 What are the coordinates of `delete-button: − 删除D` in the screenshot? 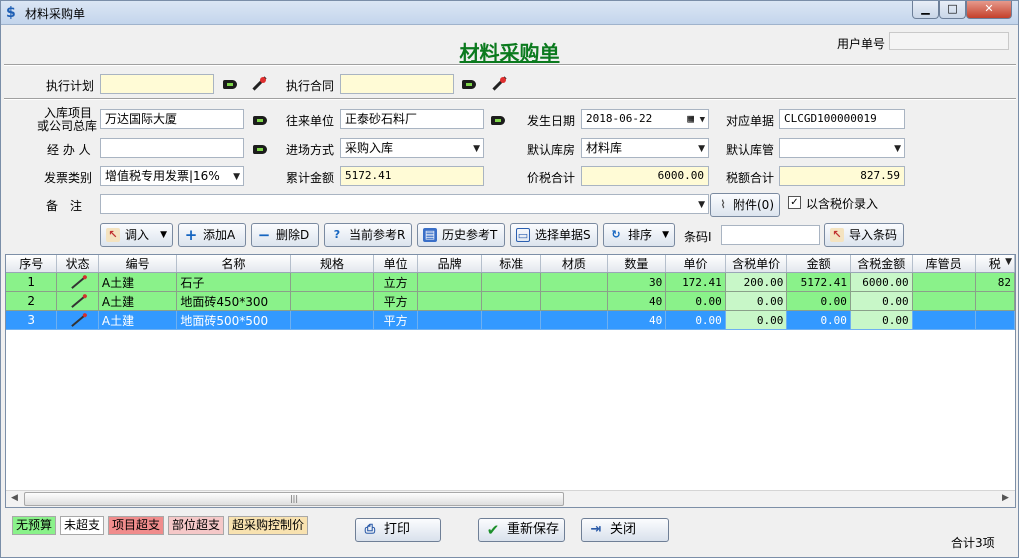 It's located at (285, 235).